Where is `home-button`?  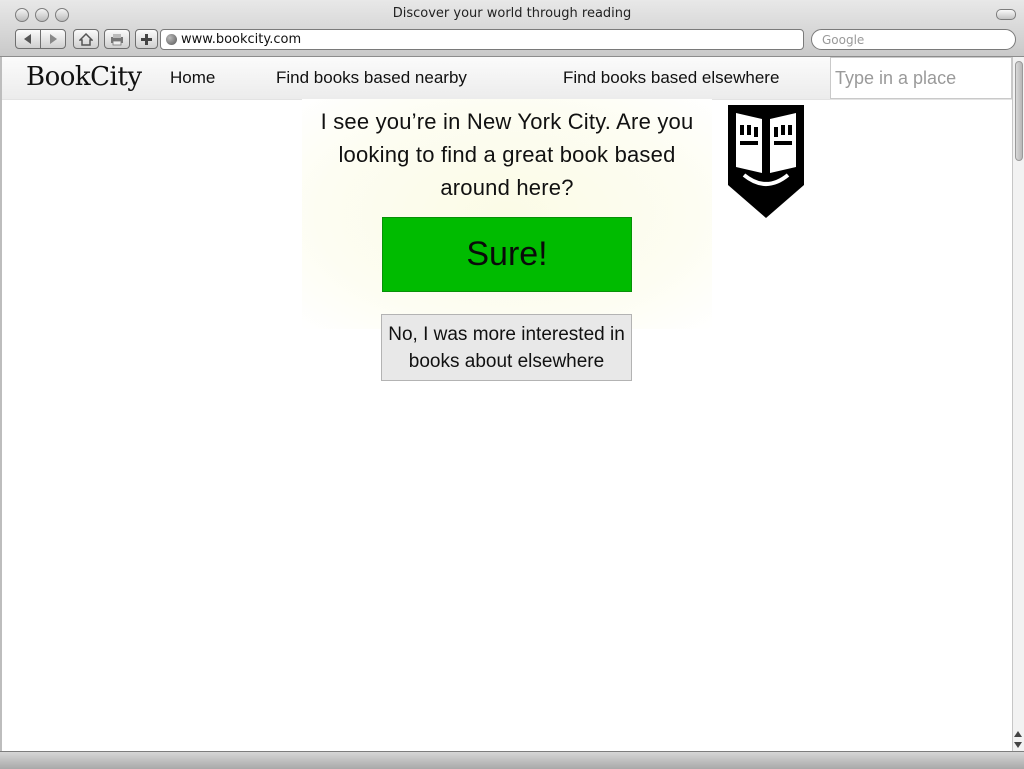 home-button is located at coordinates (86, 39).